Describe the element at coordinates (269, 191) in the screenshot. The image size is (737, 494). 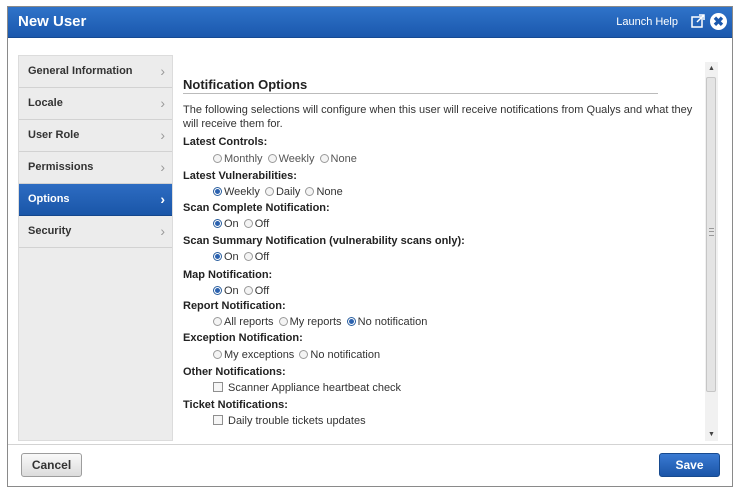
I see `radio-daily` at that location.